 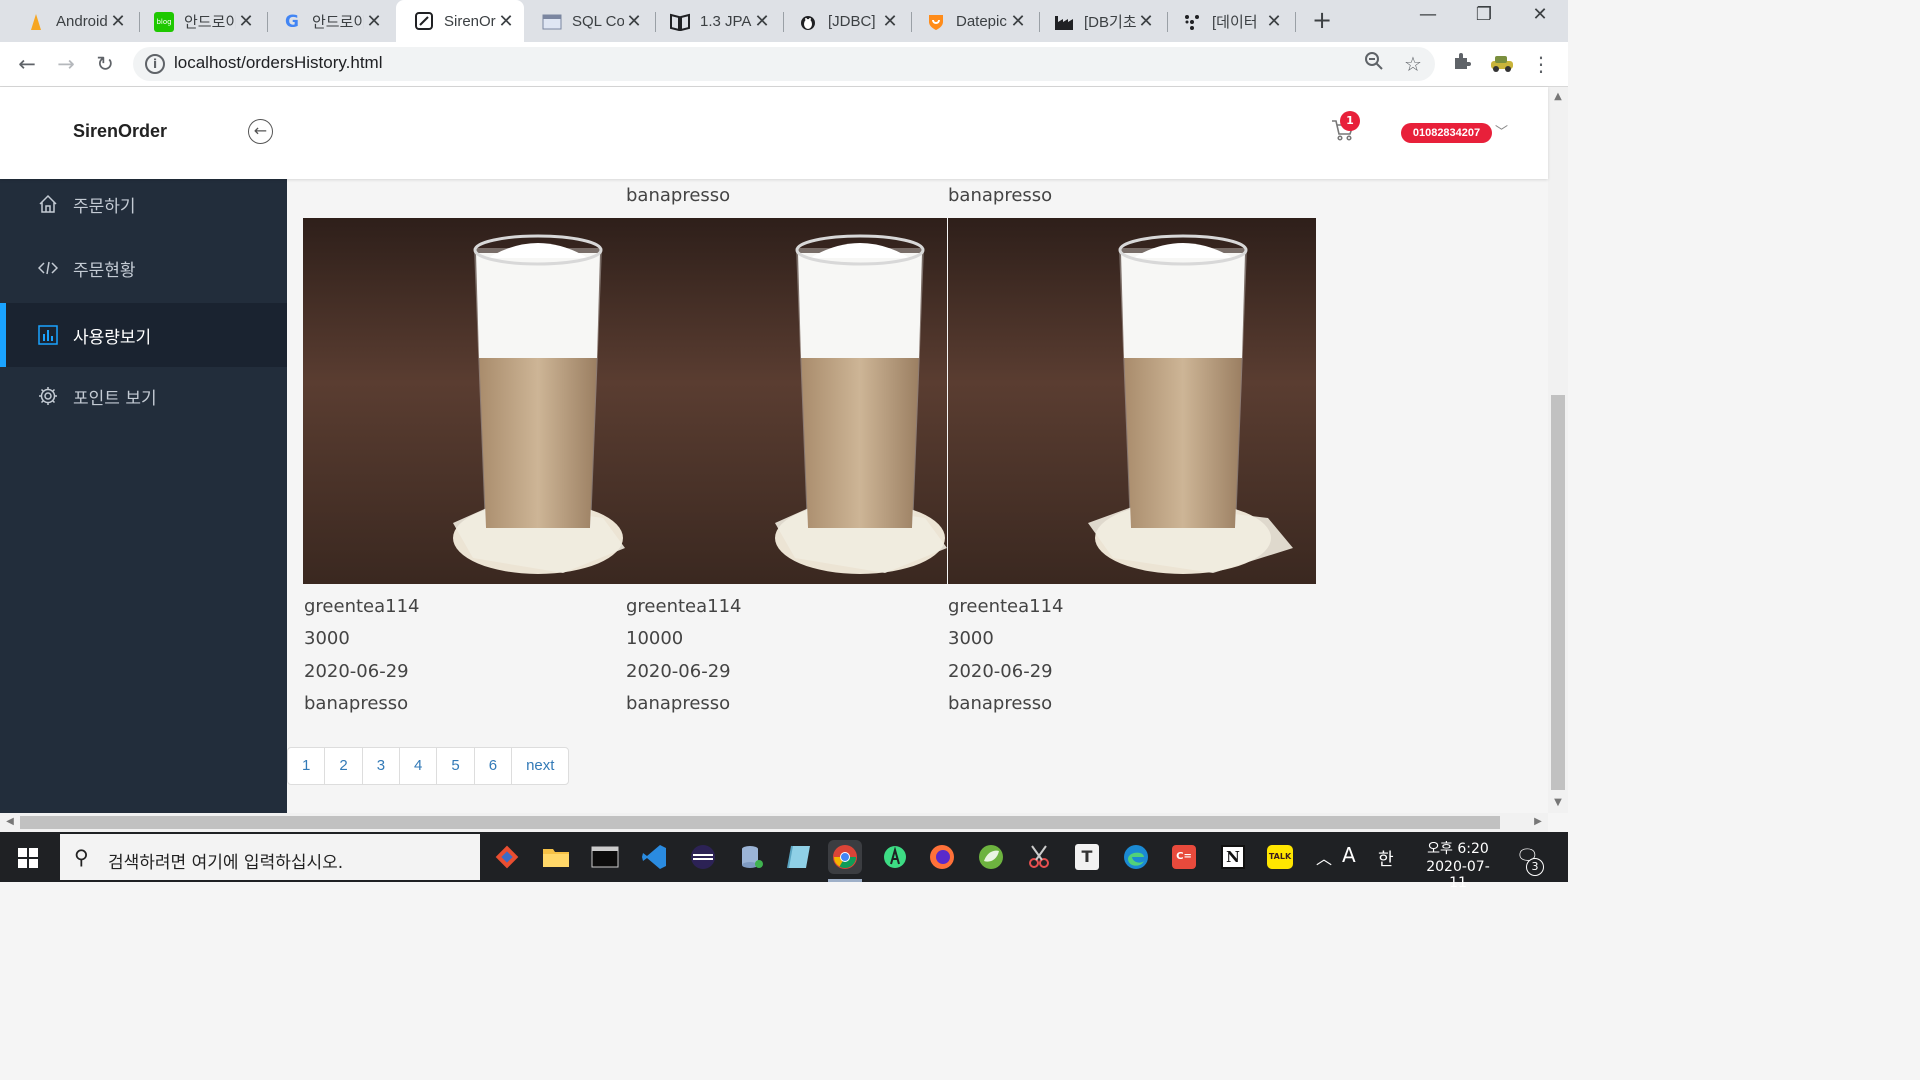 I want to click on terminal-icon, so click(x=605, y=857).